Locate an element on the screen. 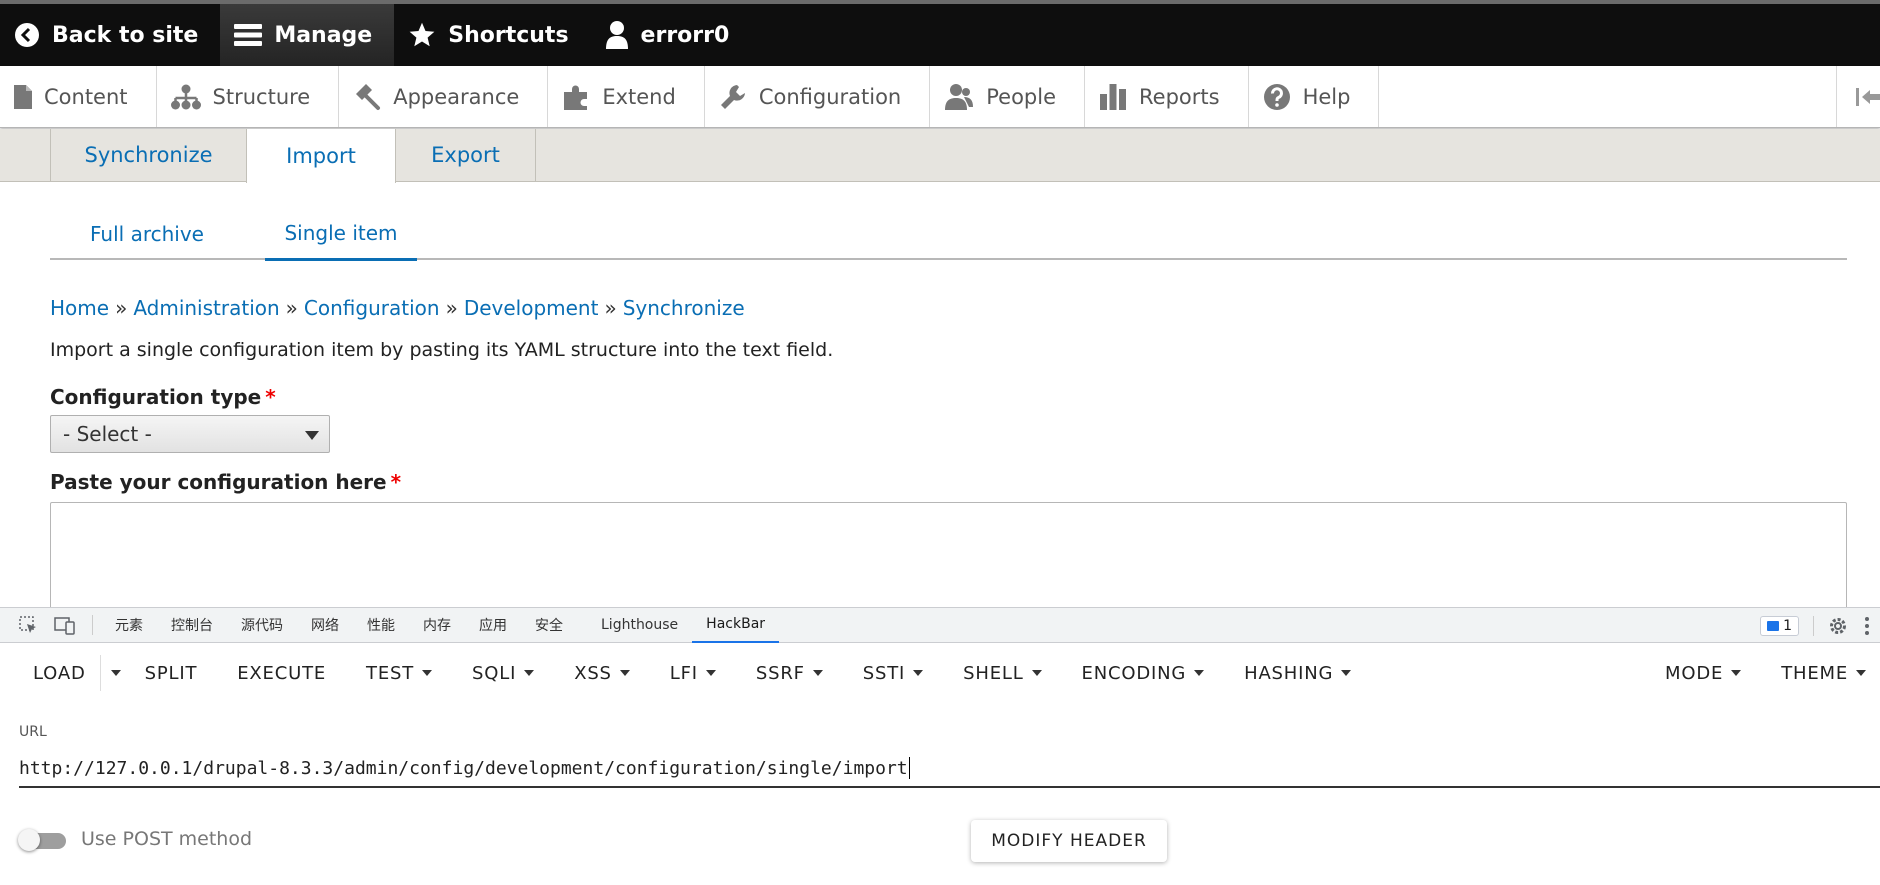 The image size is (1880, 885). xss-label: XSS is located at coordinates (593, 673).